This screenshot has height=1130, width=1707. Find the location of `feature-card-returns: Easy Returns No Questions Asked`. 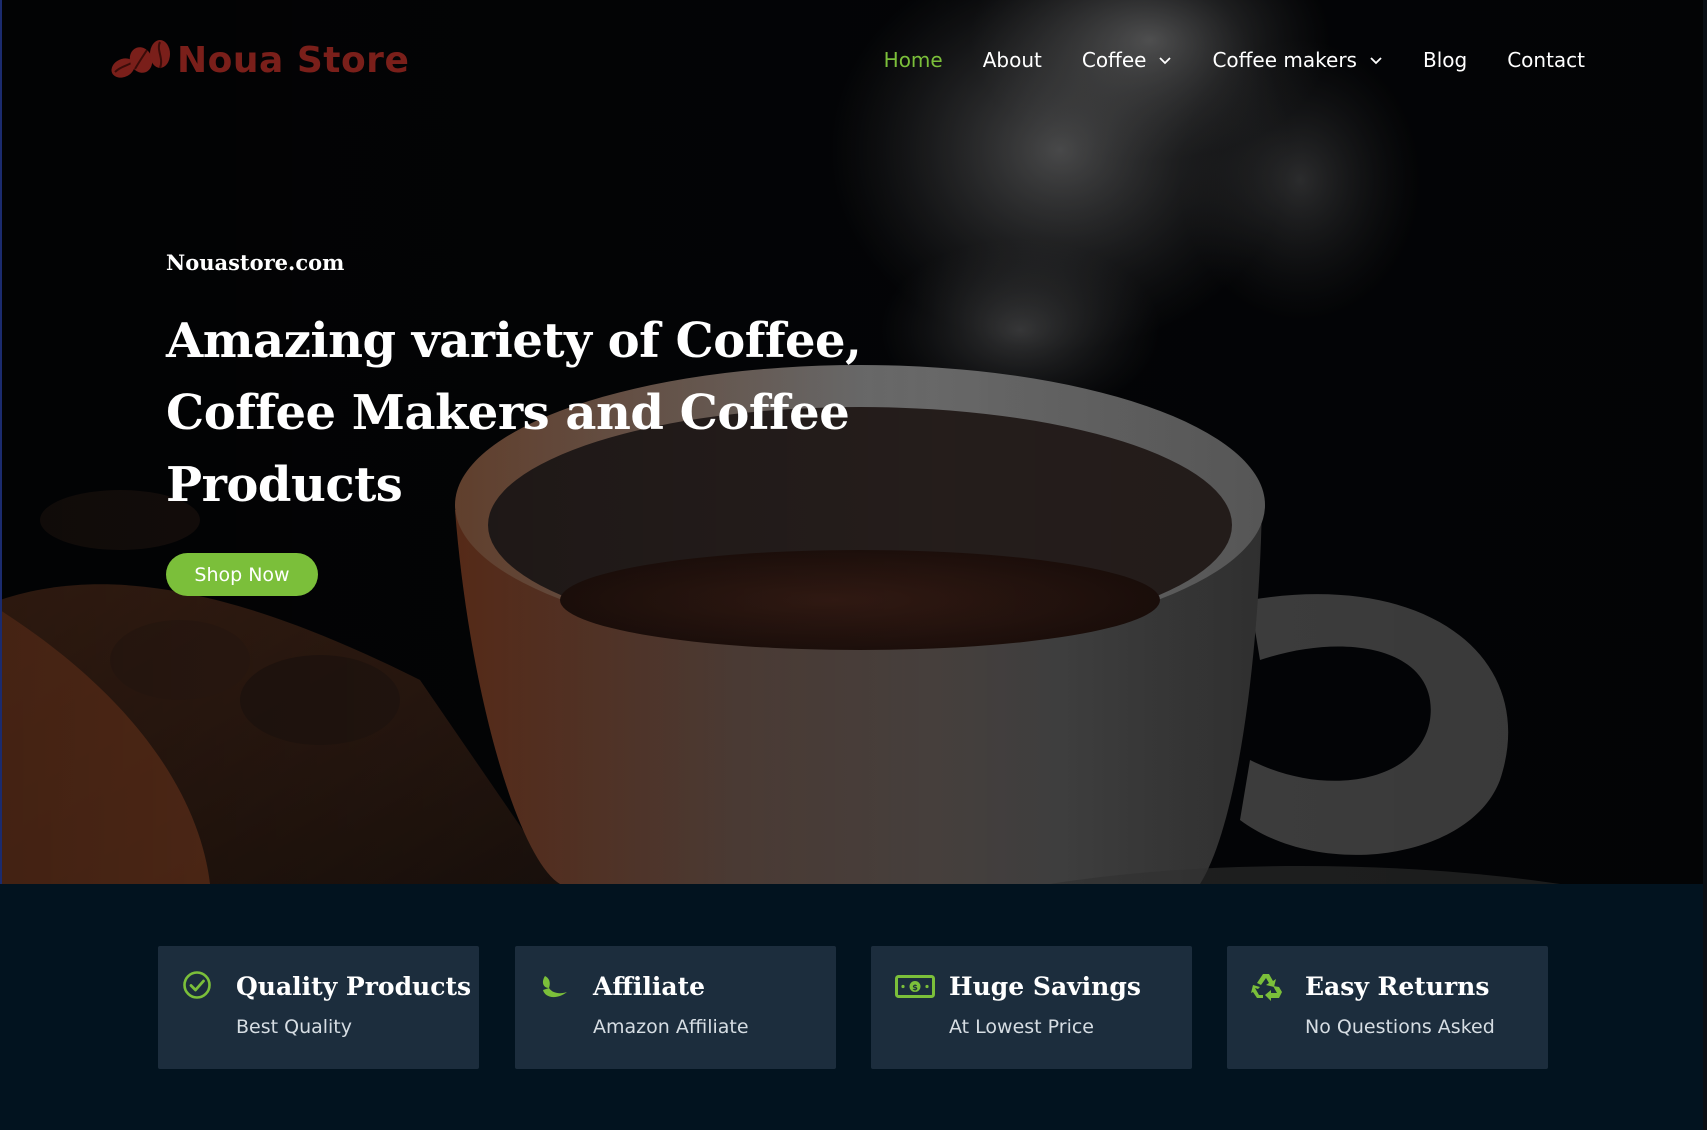

feature-card-returns: Easy Returns No Questions Asked is located at coordinates (1387, 1007).